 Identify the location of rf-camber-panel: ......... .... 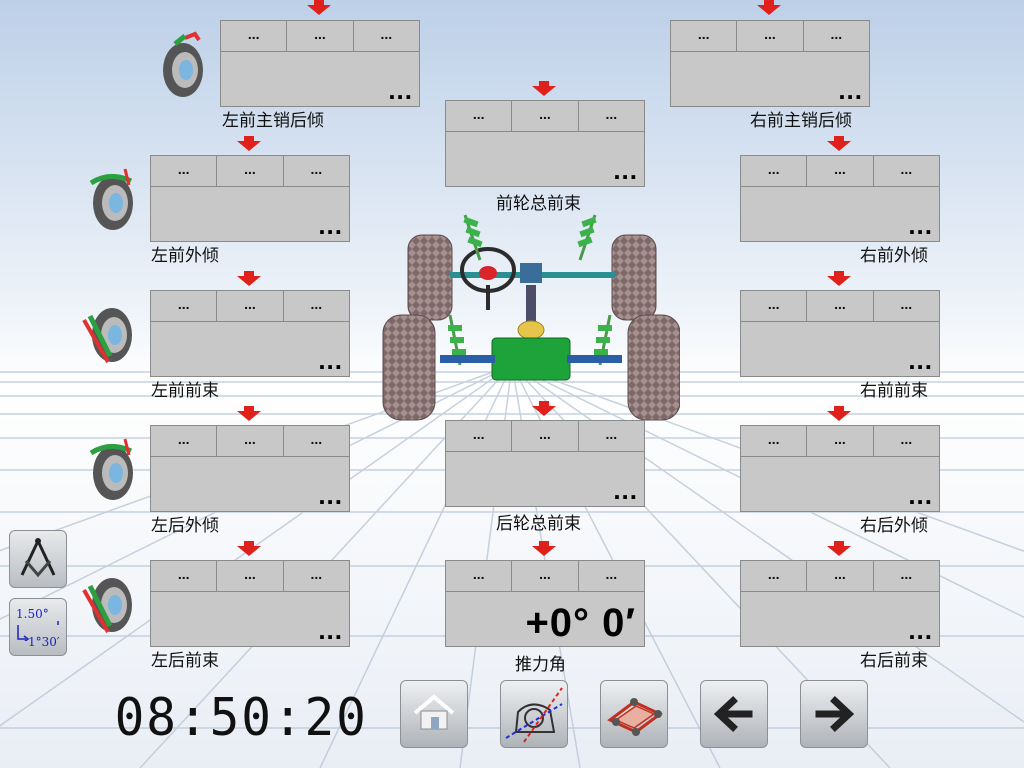
(840, 198).